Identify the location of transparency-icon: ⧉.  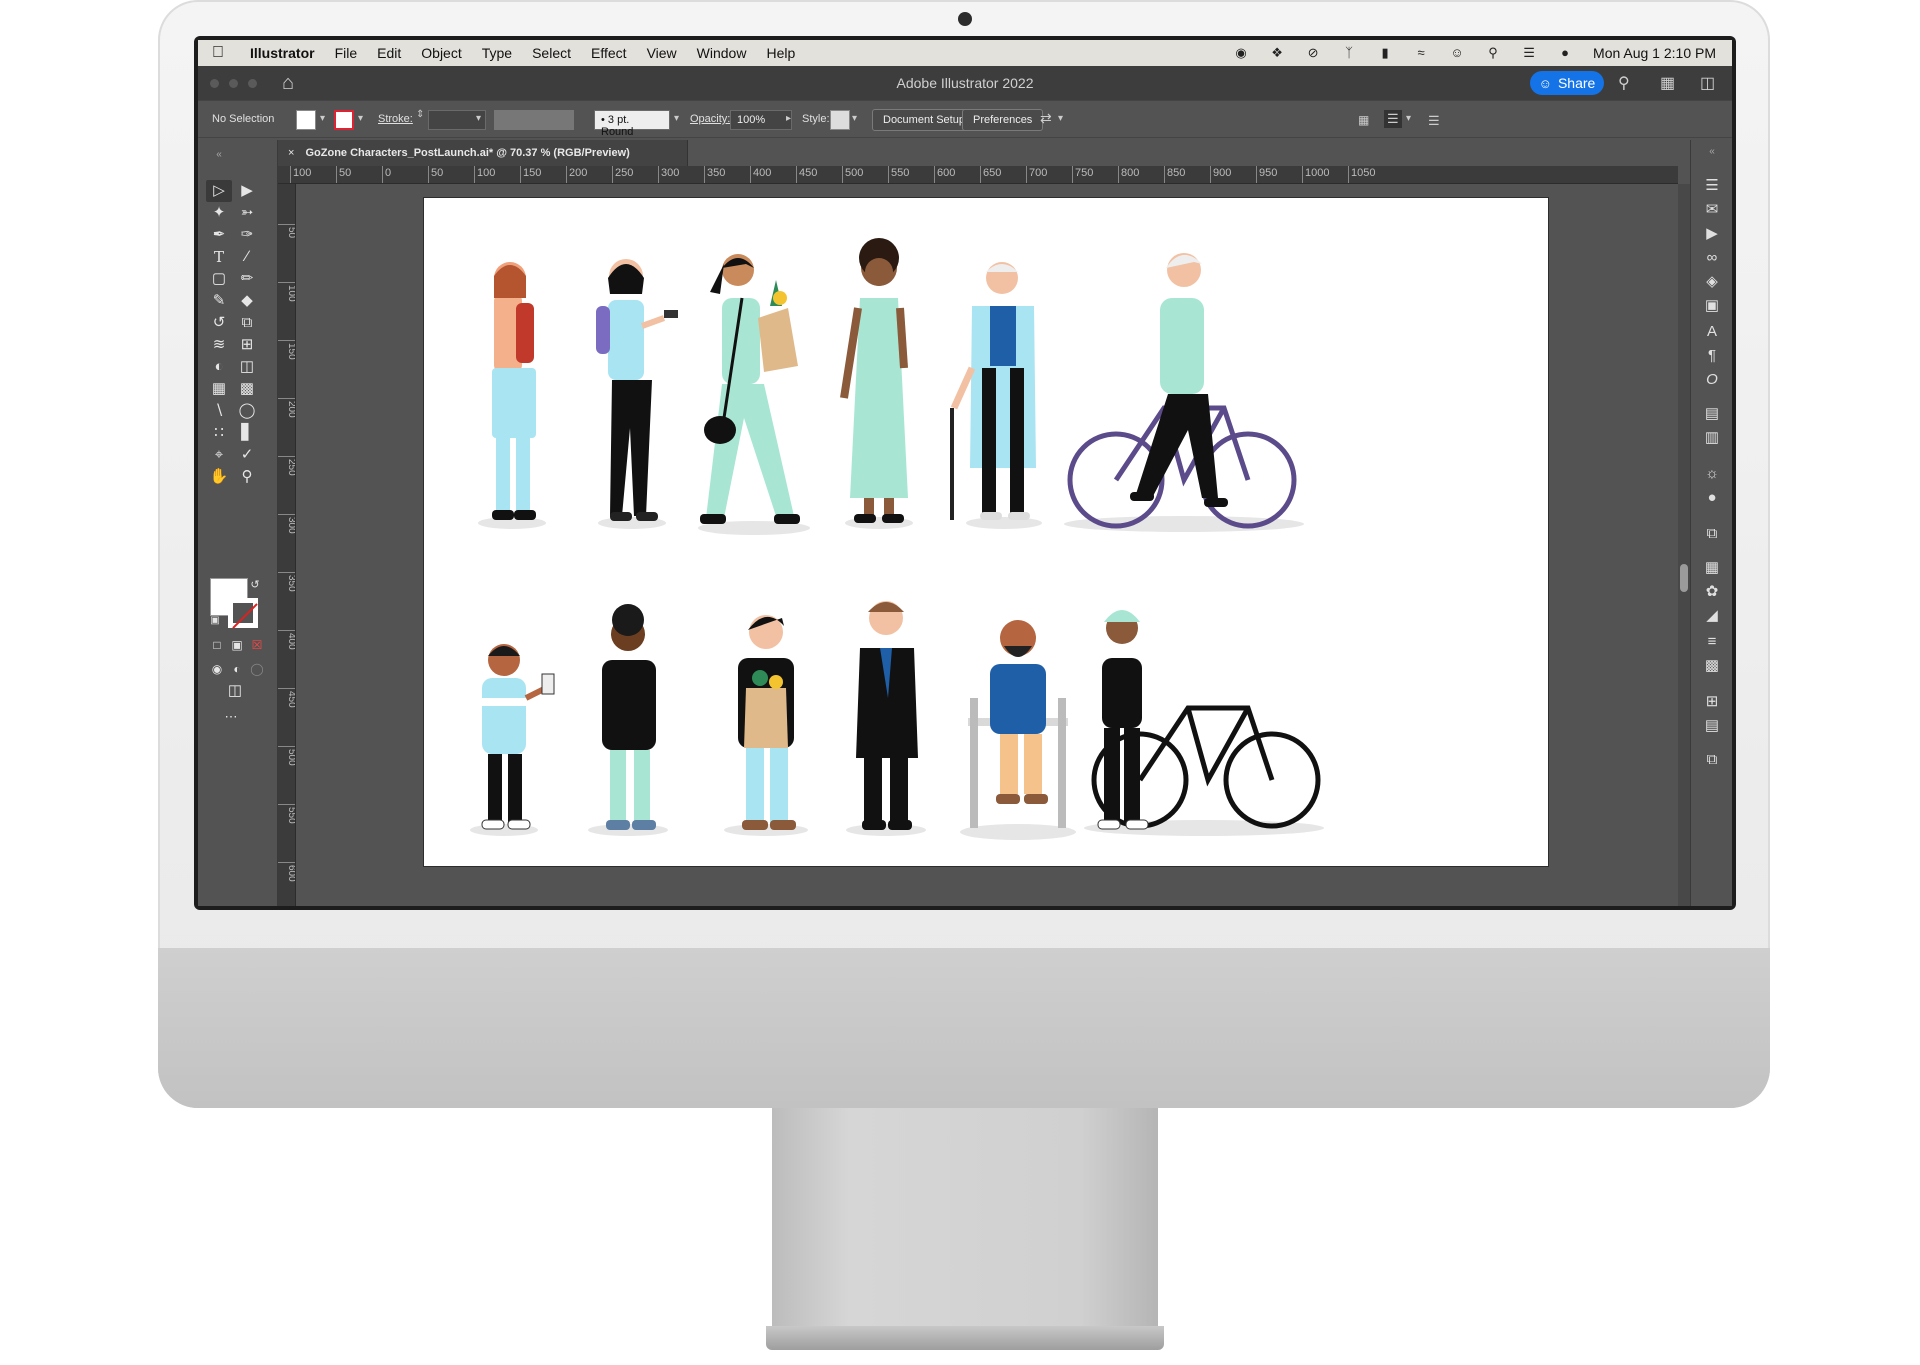
(1712, 534).